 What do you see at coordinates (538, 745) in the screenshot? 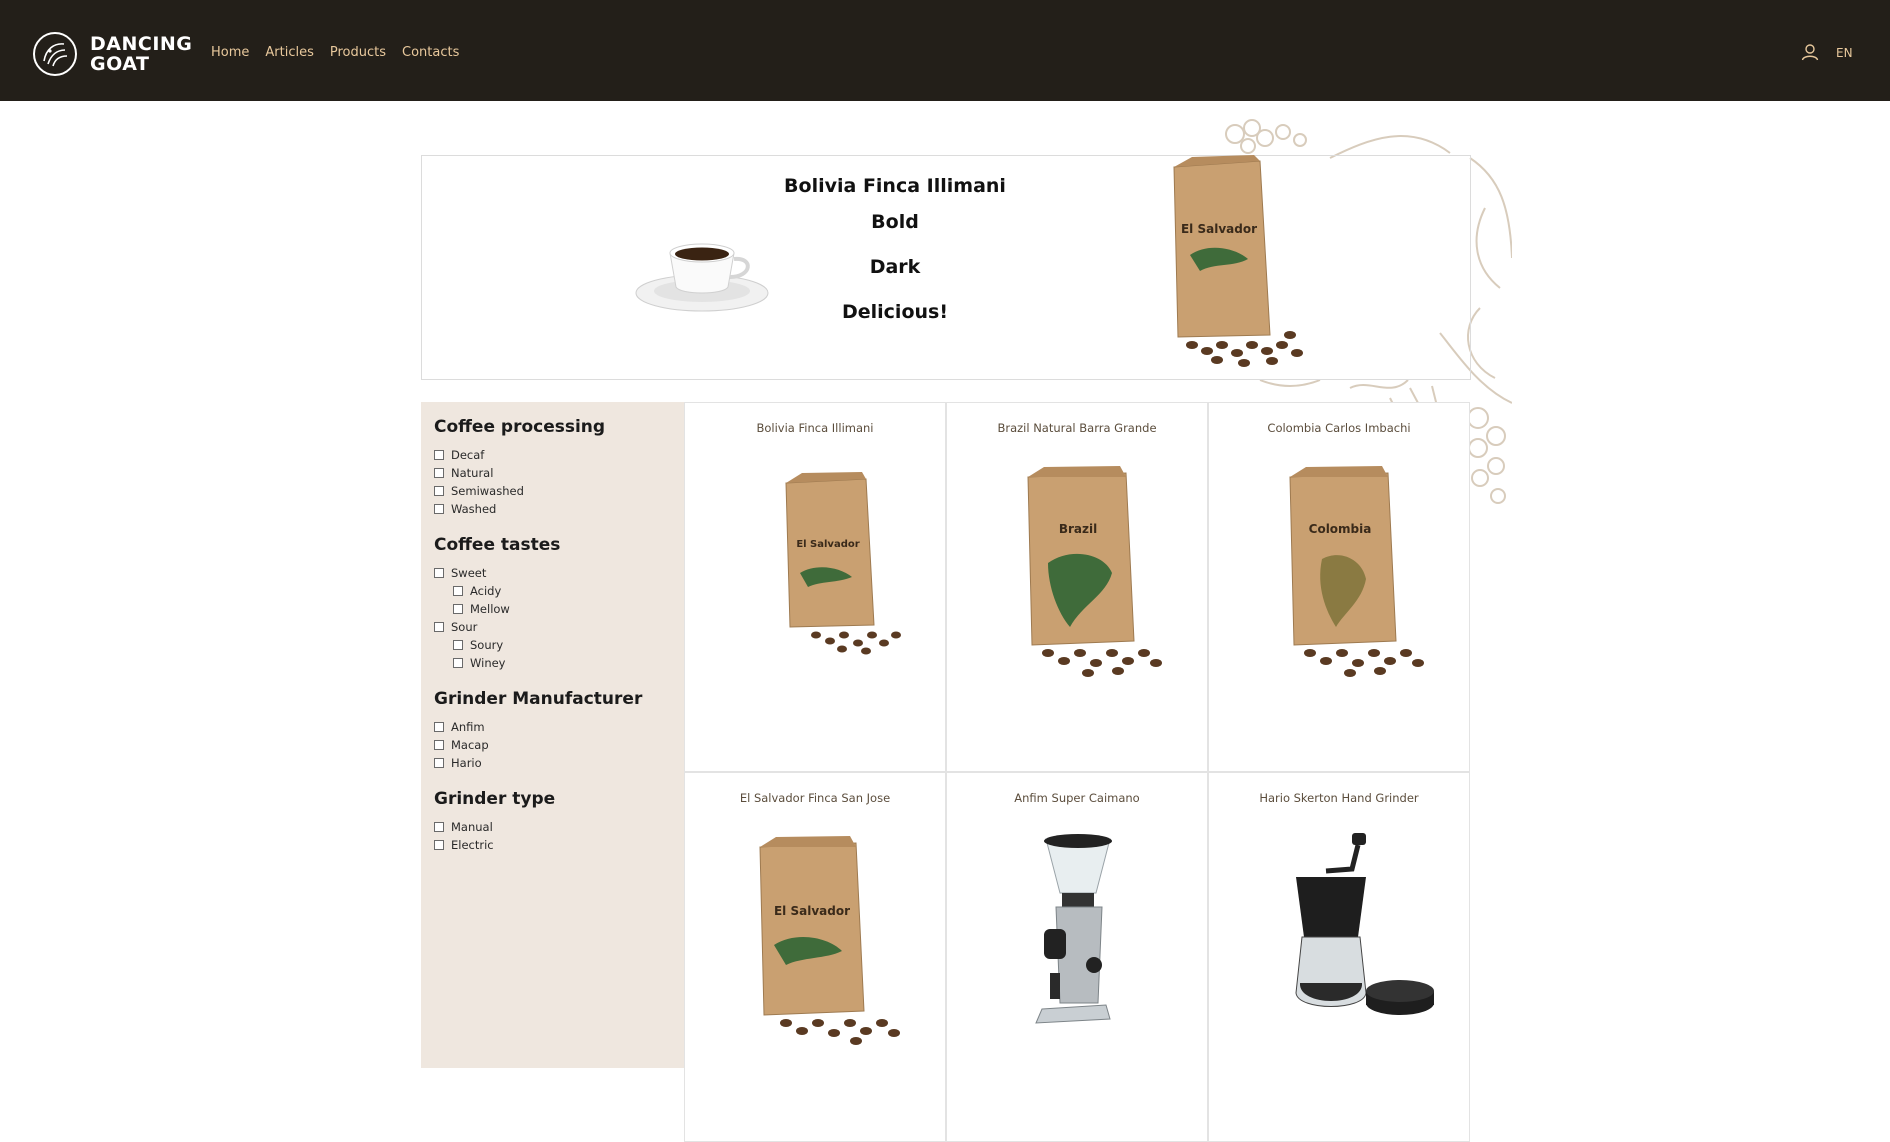
I see `filter-option-macap: Macap` at bounding box center [538, 745].